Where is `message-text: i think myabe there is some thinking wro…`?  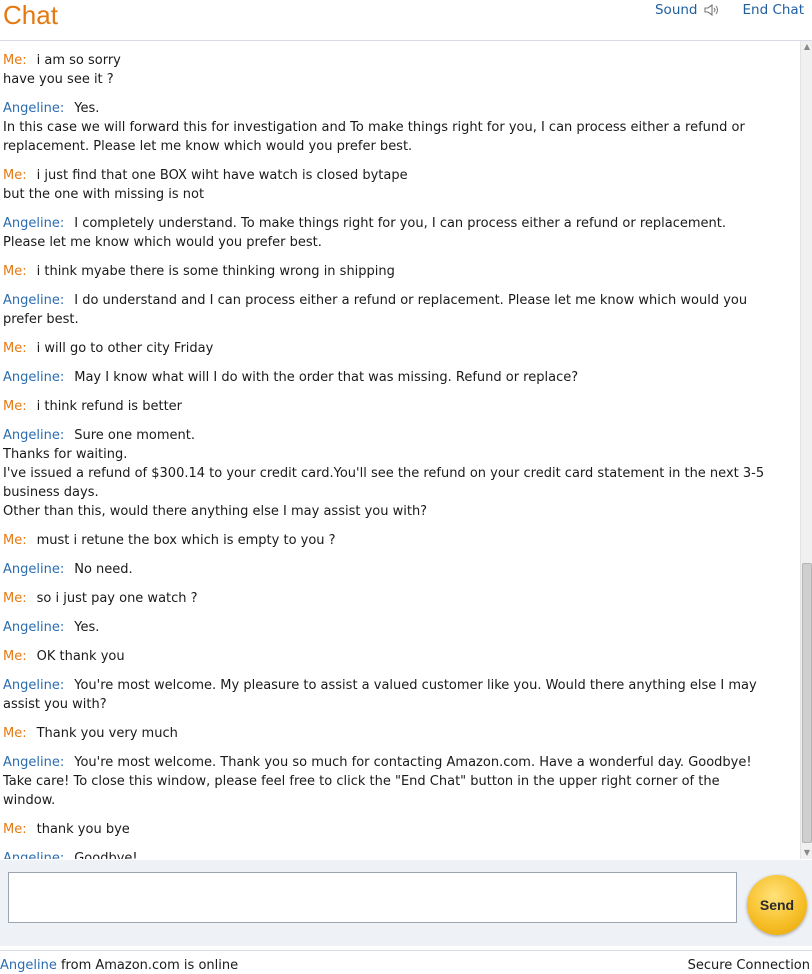
message-text: i think myabe there is some thinking wro… is located at coordinates (215, 271).